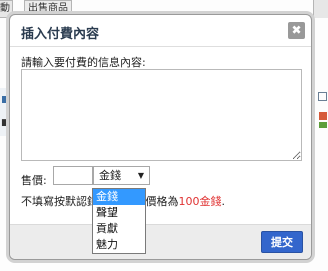  What do you see at coordinates (282, 242) in the screenshot?
I see `submit-button: 提交` at bounding box center [282, 242].